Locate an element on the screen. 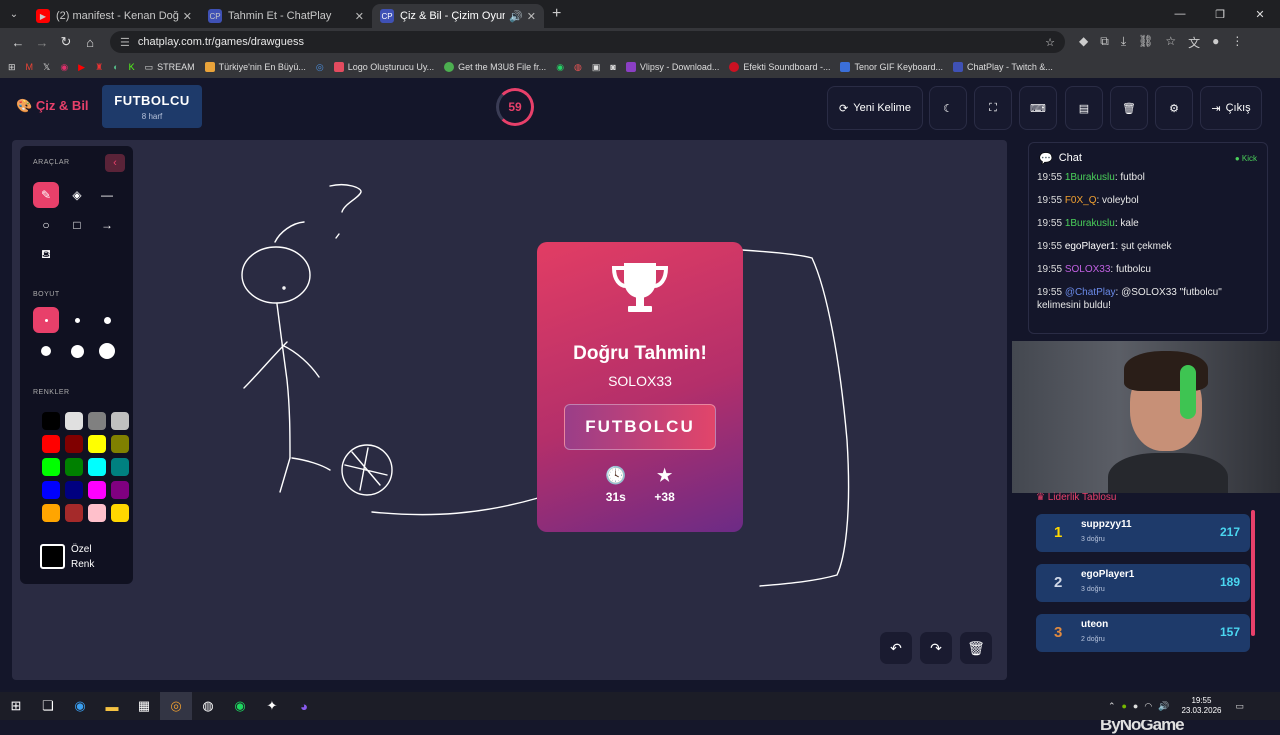 Image resolution: width=1280 pixels, height=735 pixels. keyboard-button: ⌨ is located at coordinates (1038, 108).